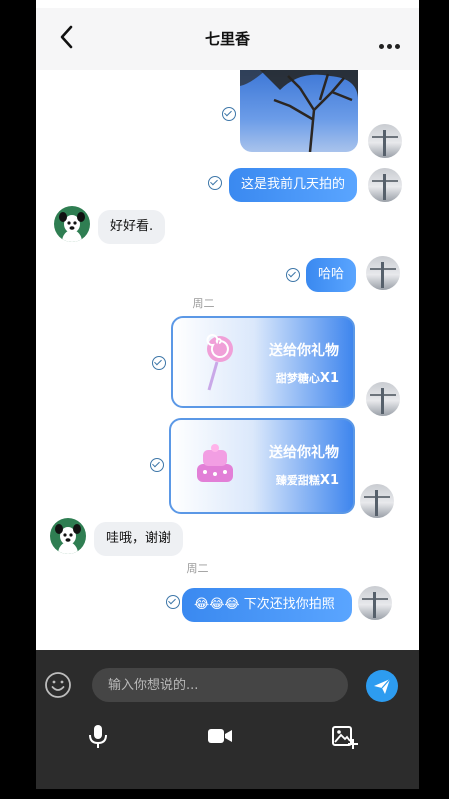  What do you see at coordinates (331, 275) in the screenshot?
I see `message-bubble-out: 哈哈` at bounding box center [331, 275].